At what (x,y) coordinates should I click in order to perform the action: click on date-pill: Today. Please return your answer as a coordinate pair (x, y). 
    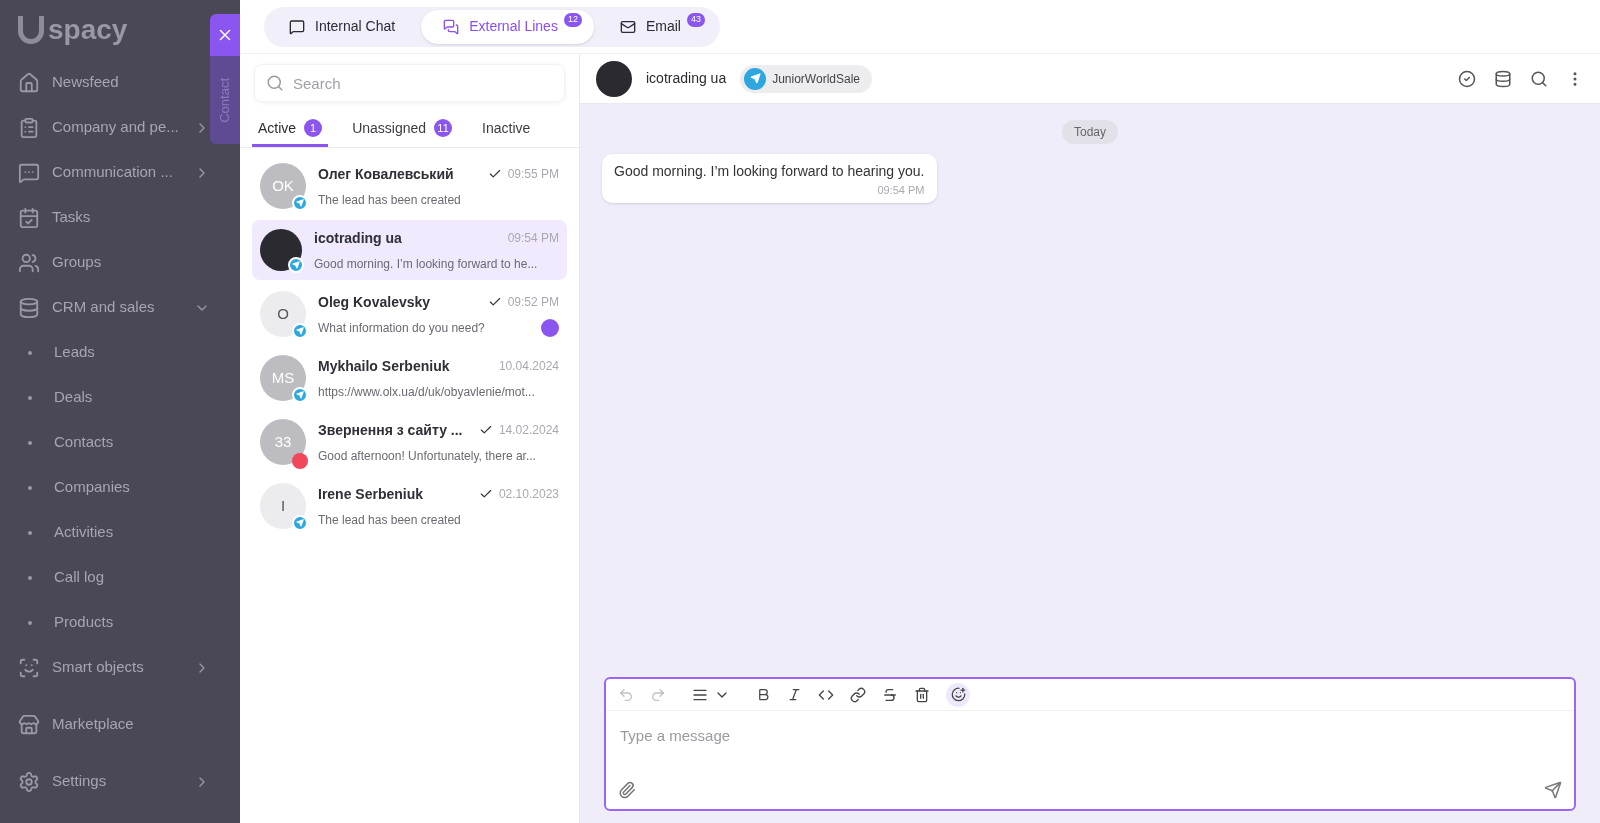
    Looking at the image, I should click on (1090, 132).